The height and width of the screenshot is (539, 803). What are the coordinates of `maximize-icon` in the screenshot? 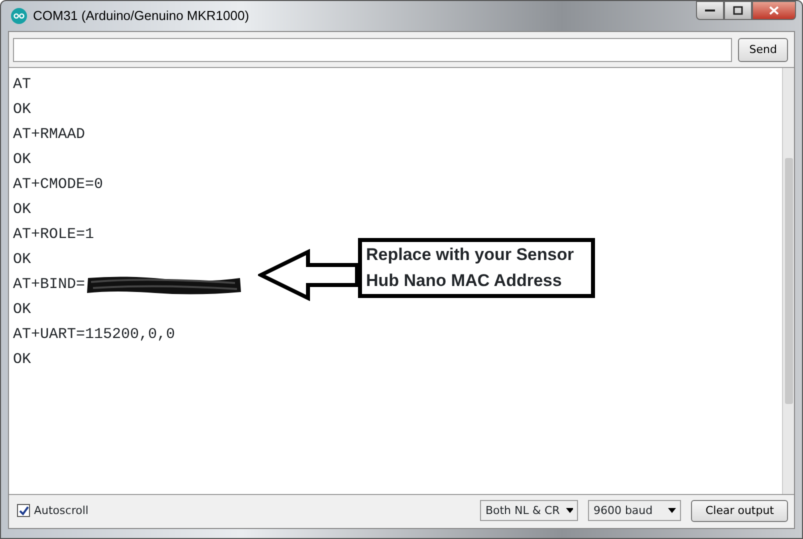 It's located at (738, 10).